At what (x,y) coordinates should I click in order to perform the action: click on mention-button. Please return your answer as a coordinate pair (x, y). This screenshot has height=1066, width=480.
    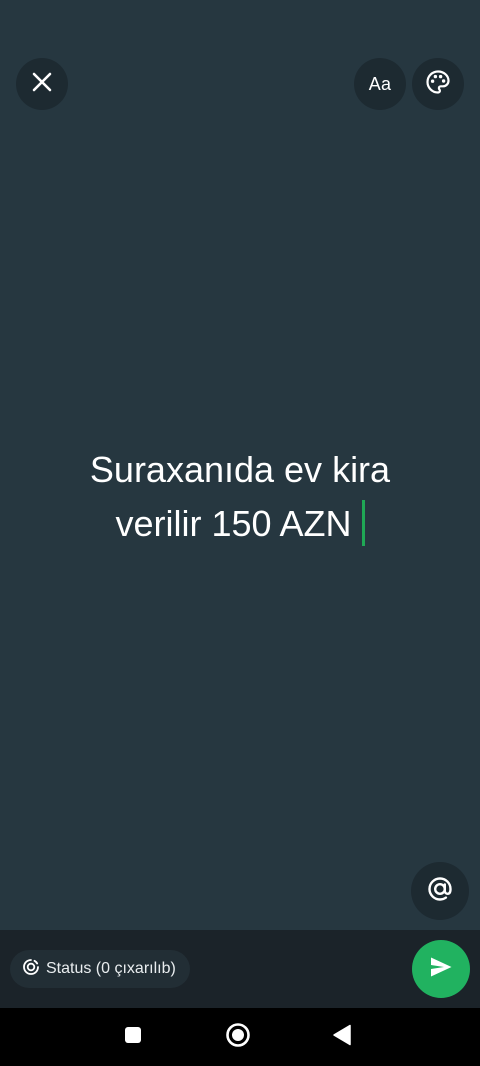
    Looking at the image, I should click on (440, 891).